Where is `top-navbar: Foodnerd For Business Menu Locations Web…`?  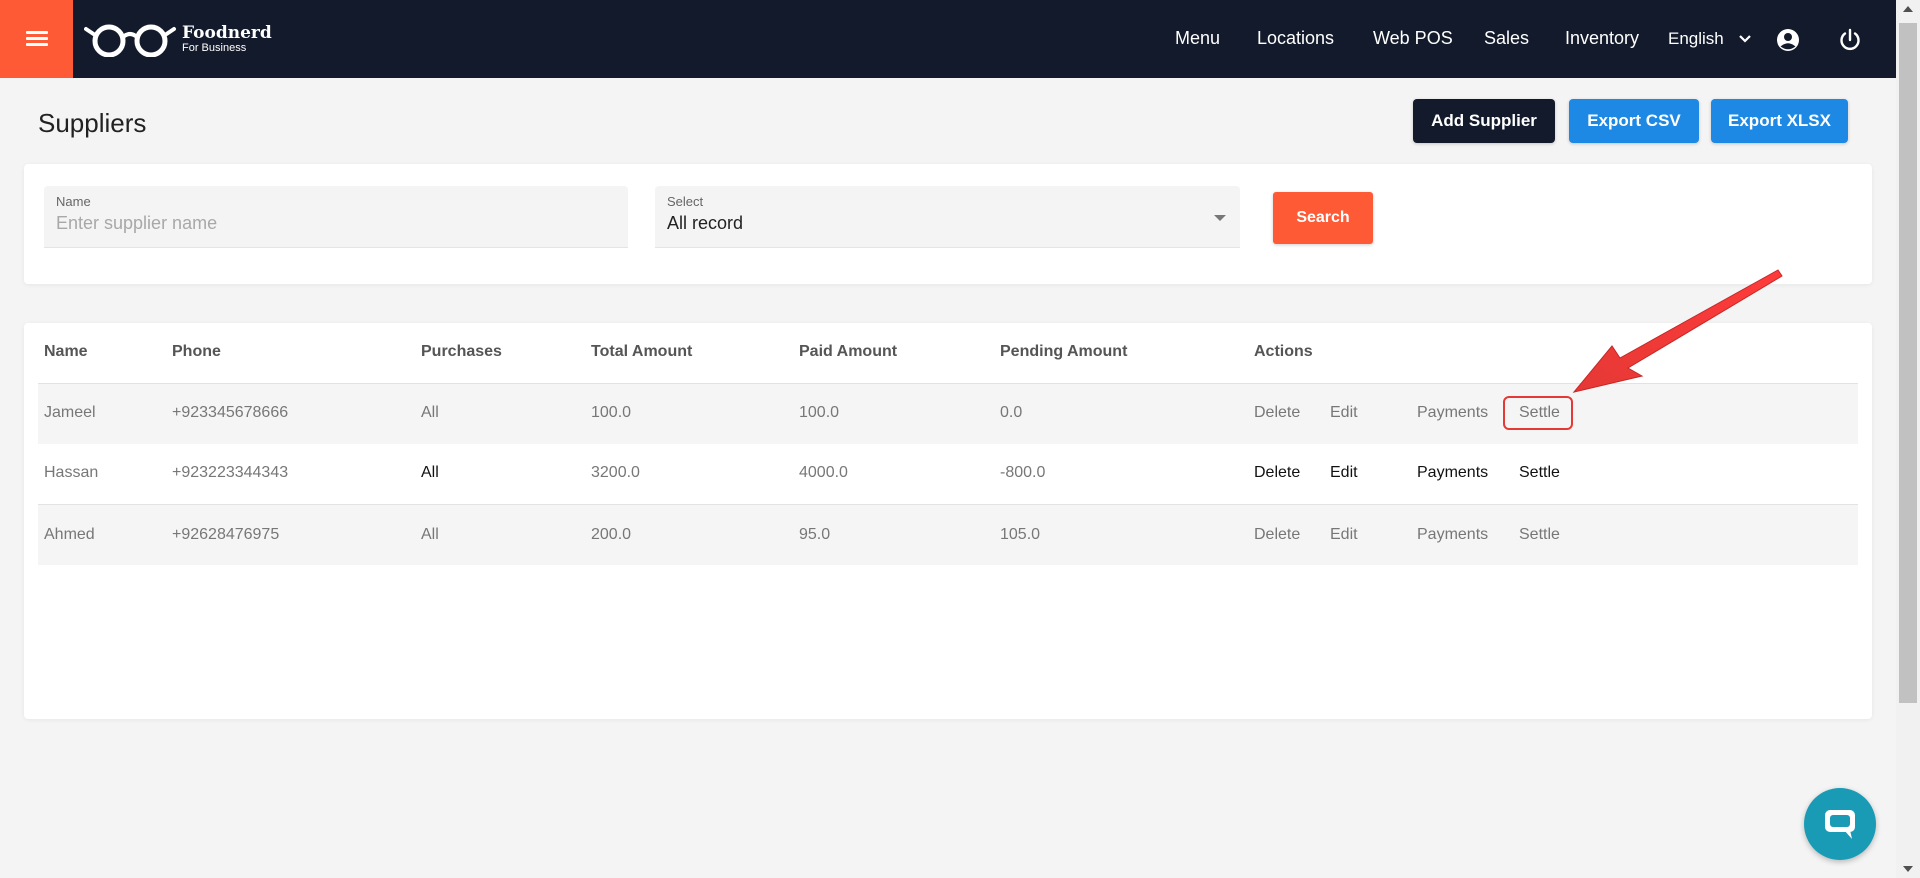
top-navbar: Foodnerd For Business Menu Locations Web… is located at coordinates (948, 39).